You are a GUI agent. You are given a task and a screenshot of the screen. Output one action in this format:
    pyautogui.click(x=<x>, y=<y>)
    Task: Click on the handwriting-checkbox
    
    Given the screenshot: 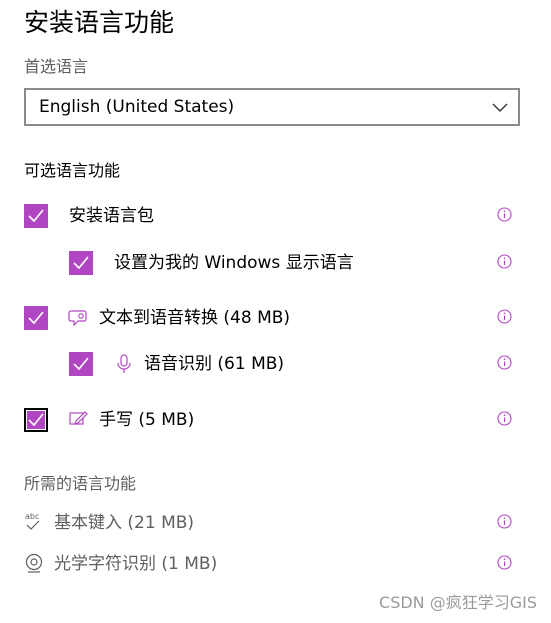 What is the action you would take?
    pyautogui.click(x=36, y=420)
    